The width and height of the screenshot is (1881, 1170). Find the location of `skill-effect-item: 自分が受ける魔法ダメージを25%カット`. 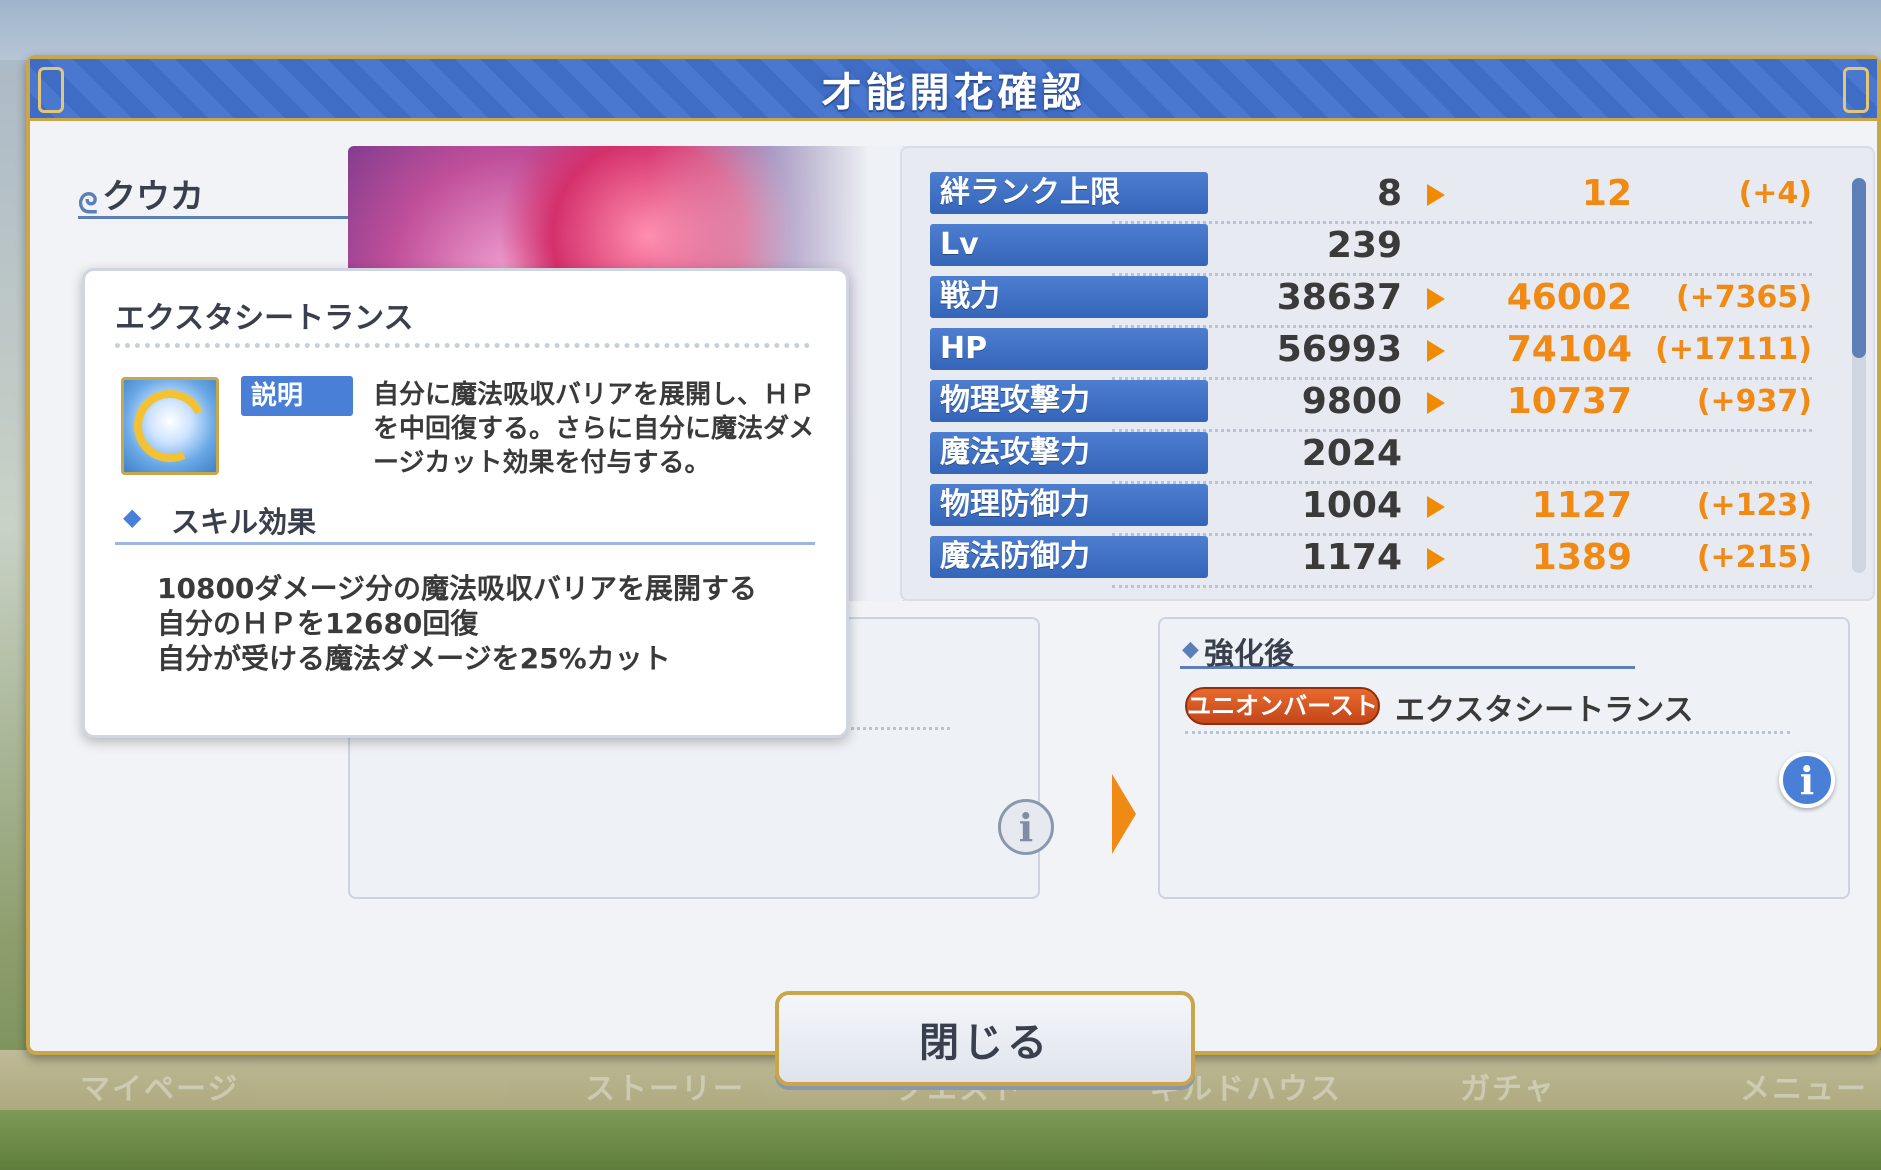

skill-effect-item: 自分が受ける魔法ダメージを25%カット is located at coordinates (414, 658).